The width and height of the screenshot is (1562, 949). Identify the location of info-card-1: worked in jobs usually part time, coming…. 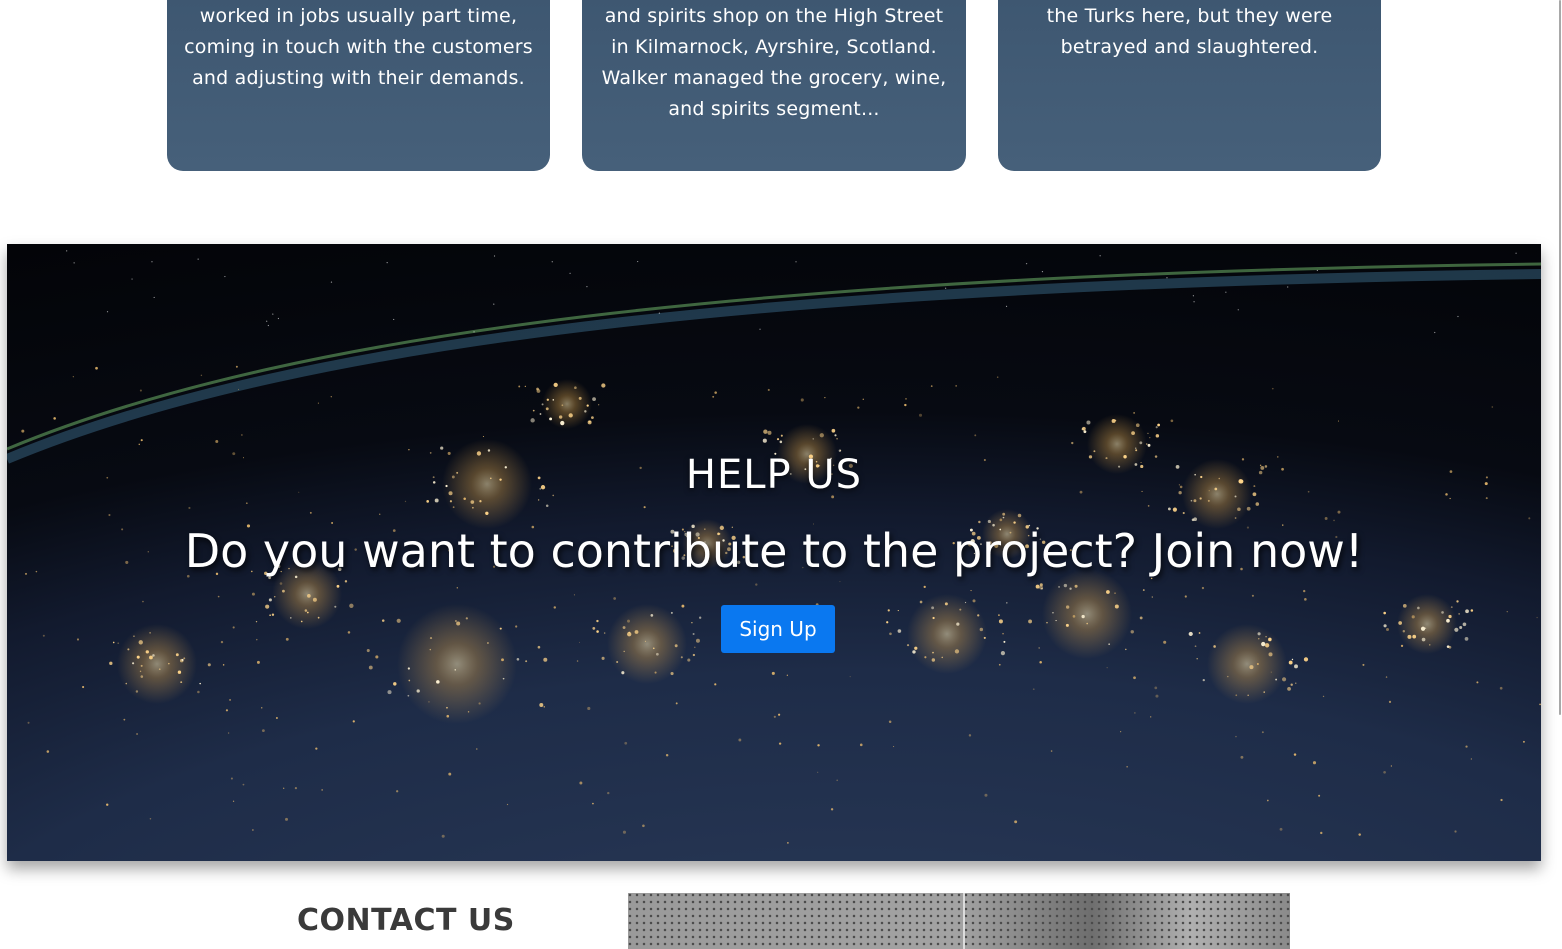
(358, 85).